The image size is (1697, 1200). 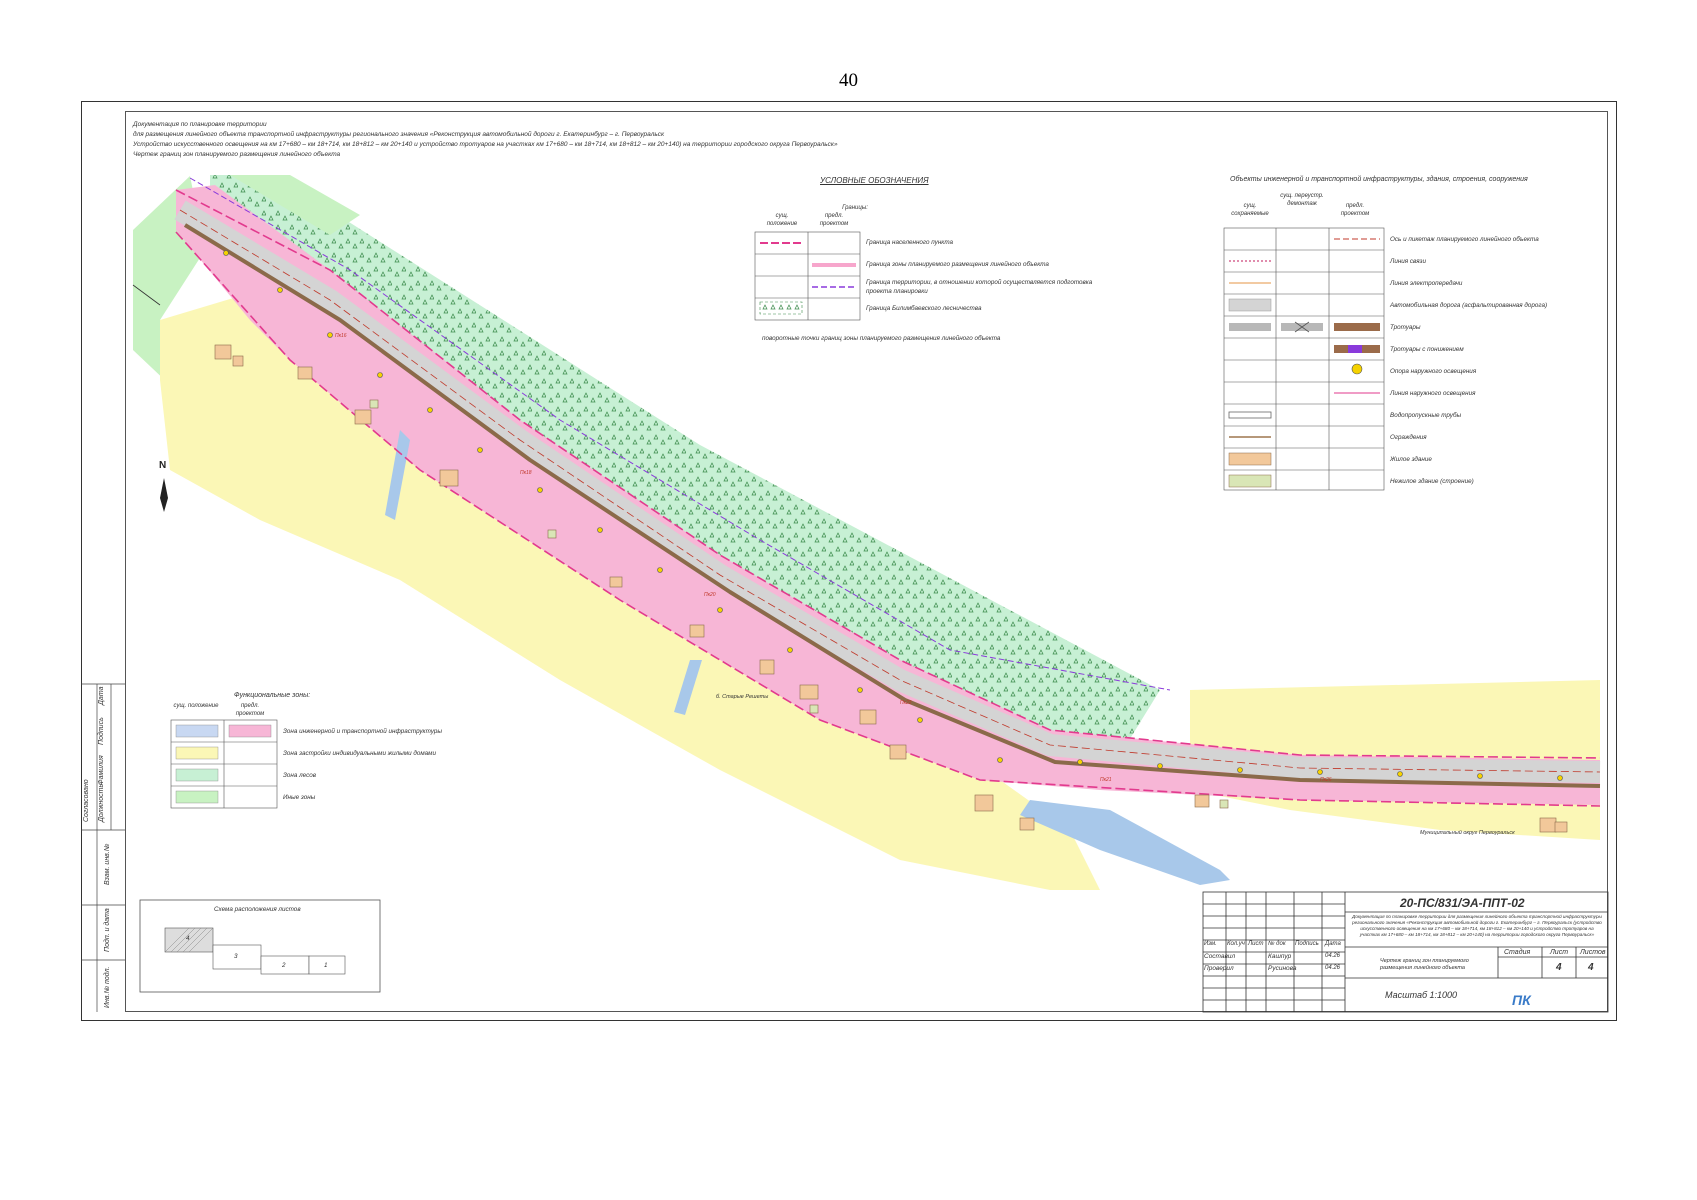 What do you see at coordinates (1426, 415) in the screenshot?
I see `legend-obj-culvert: Водопропускные трубы` at bounding box center [1426, 415].